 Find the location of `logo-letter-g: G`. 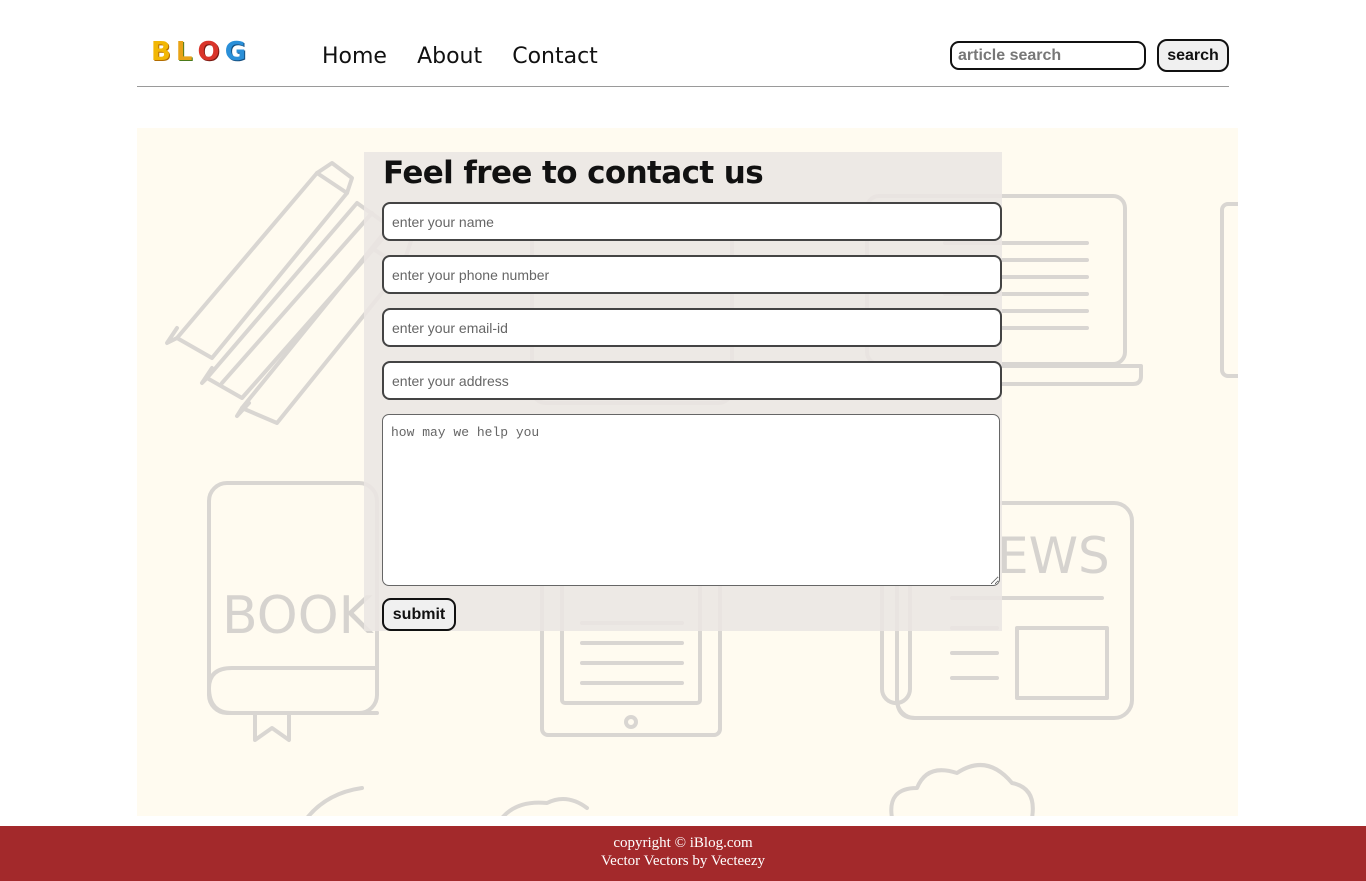

logo-letter-g: G is located at coordinates (235, 52).